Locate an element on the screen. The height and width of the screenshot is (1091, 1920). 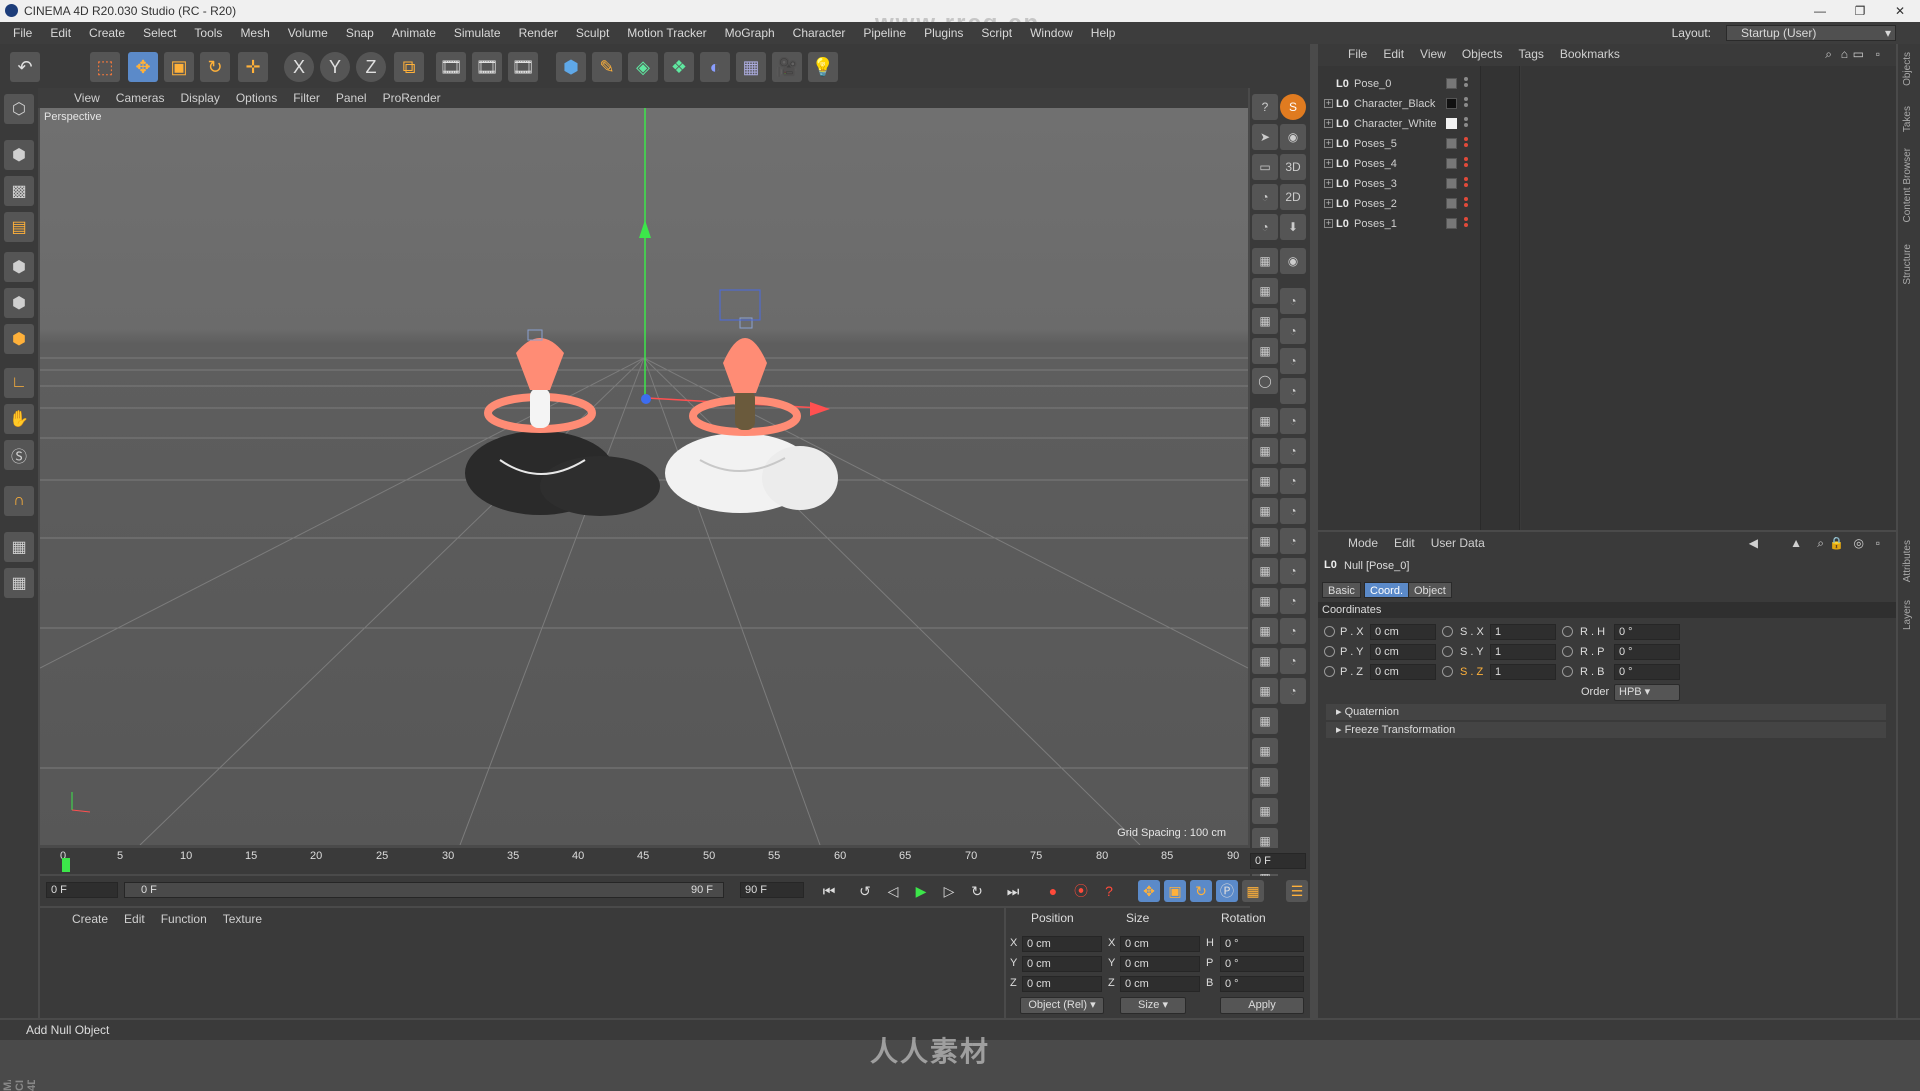
model-mode-icon: ⬢ is located at coordinates (19, 155).